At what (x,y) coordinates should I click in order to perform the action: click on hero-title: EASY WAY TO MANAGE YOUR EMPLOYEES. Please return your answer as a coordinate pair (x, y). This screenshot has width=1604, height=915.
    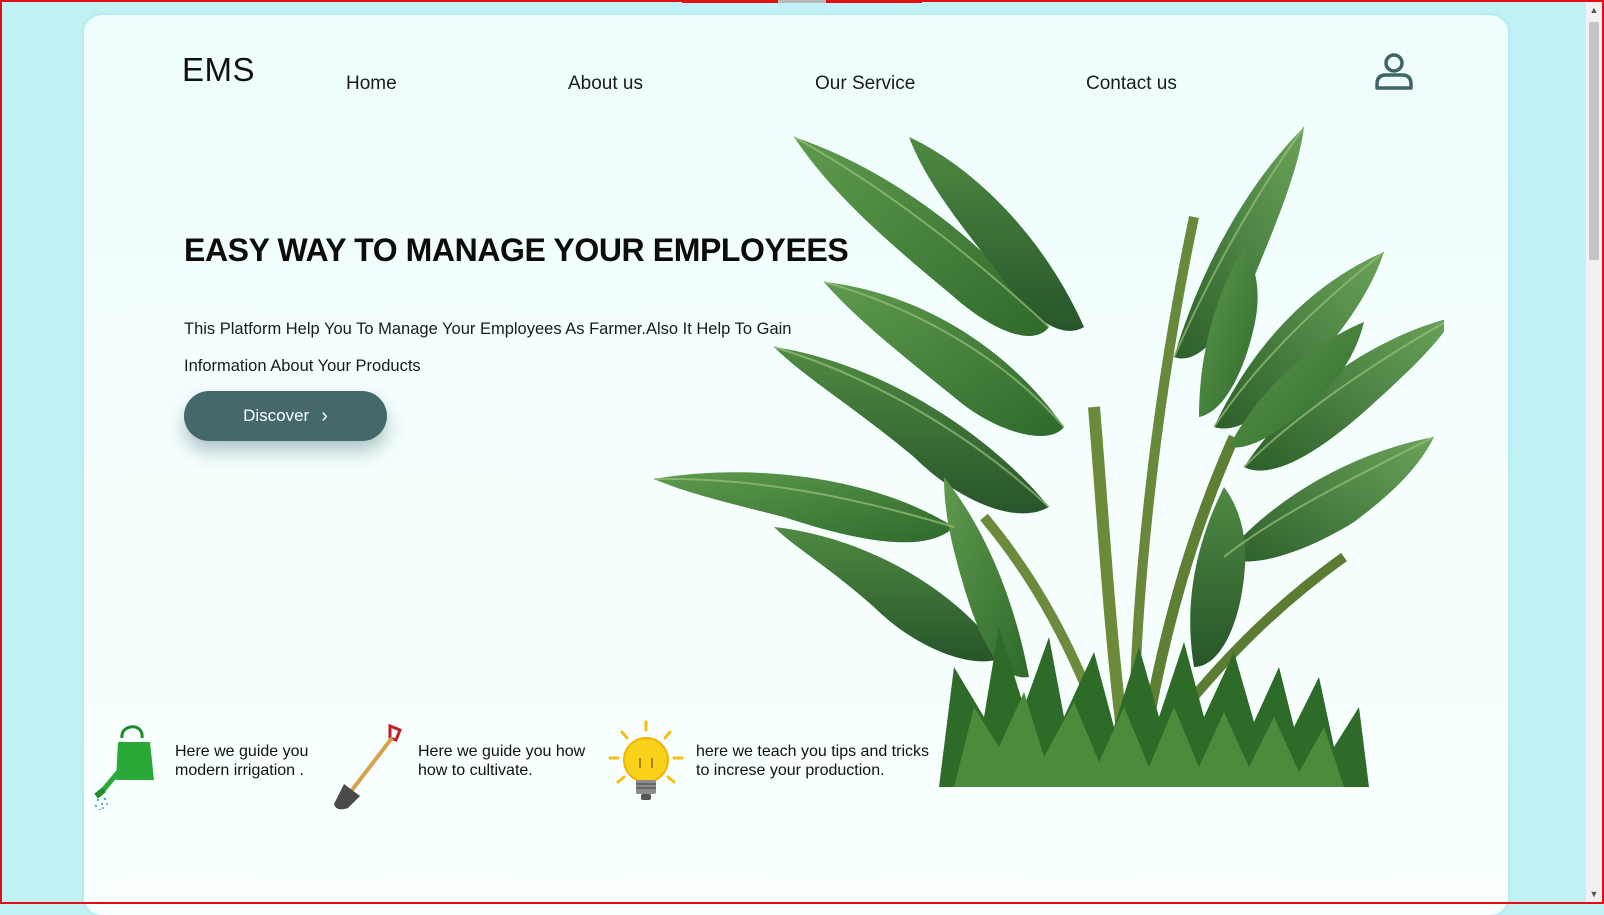
    Looking at the image, I should click on (516, 250).